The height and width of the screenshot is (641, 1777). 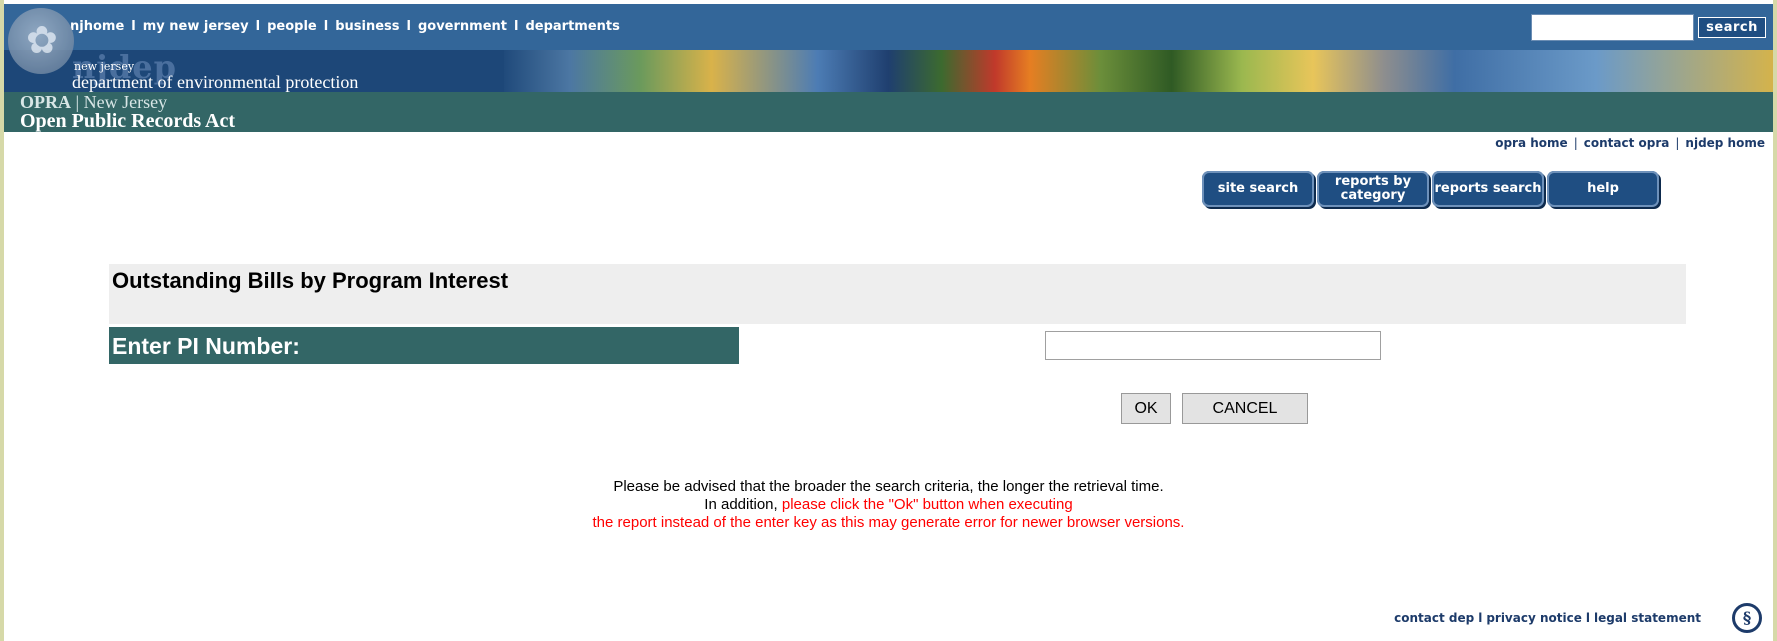 I want to click on nav-link-departments: departments, so click(x=572, y=26).